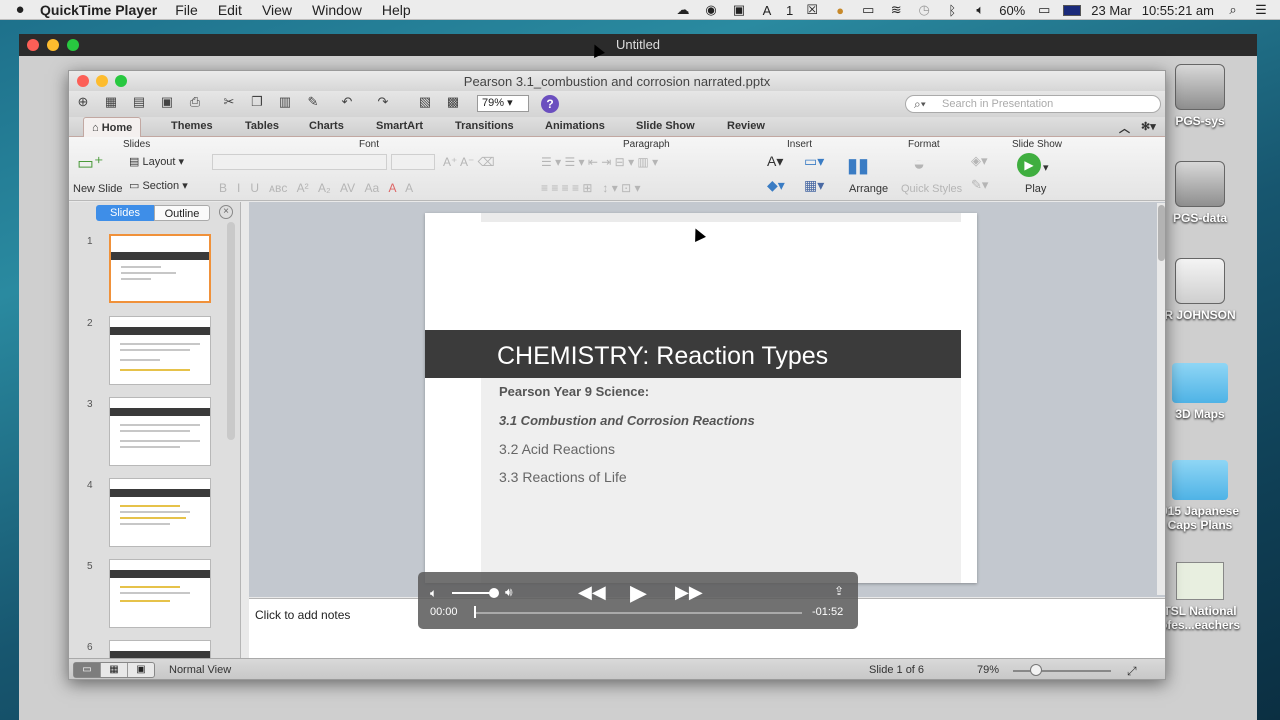  Describe the element at coordinates (112, 127) in the screenshot. I see `tab-home: ⌂ Home` at that location.